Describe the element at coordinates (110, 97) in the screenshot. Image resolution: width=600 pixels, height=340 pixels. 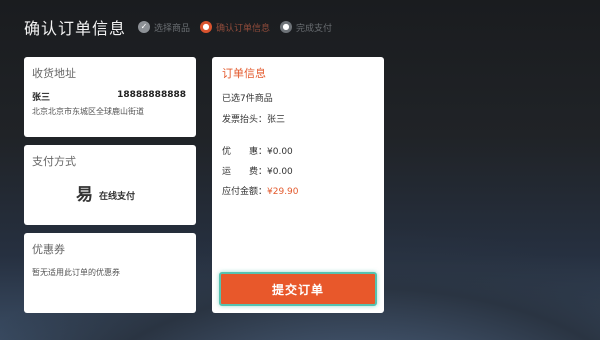
I see `address-card: 收货地址 张三 18888888888 北京北京市东城区全球鹿山街道` at that location.